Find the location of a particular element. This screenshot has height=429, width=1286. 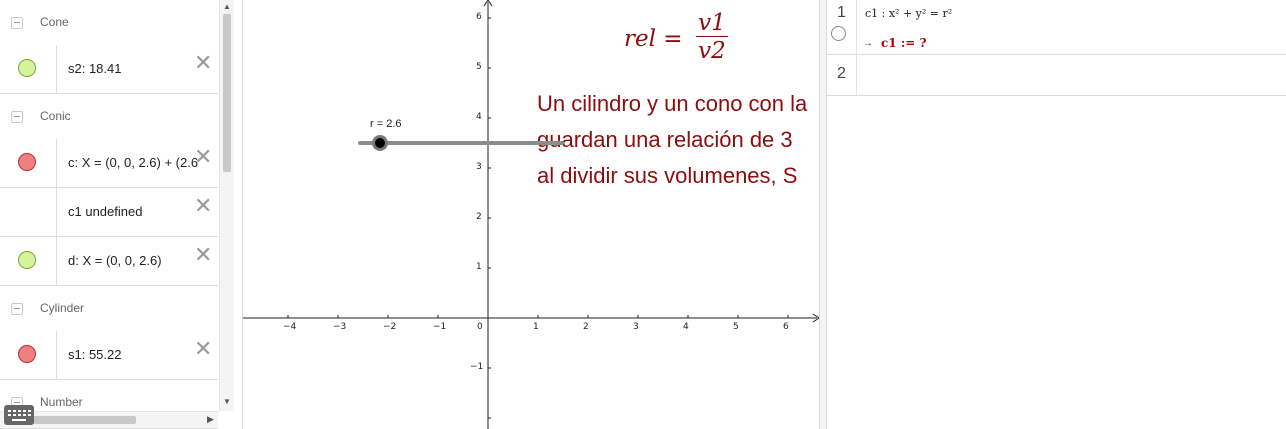

slider-track is located at coordinates (461, 143).